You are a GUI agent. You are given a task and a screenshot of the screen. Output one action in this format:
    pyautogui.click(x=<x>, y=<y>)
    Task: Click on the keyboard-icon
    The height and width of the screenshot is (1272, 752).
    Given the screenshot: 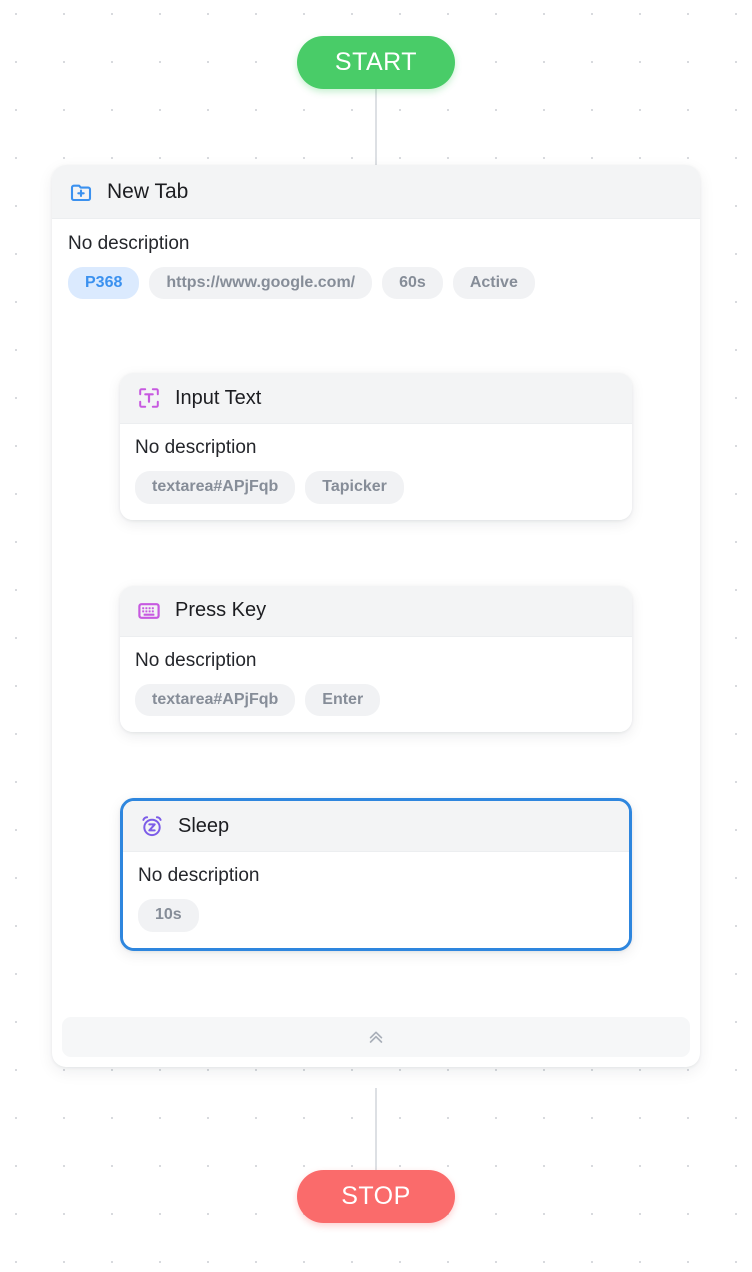 What is the action you would take?
    pyautogui.click(x=149, y=611)
    